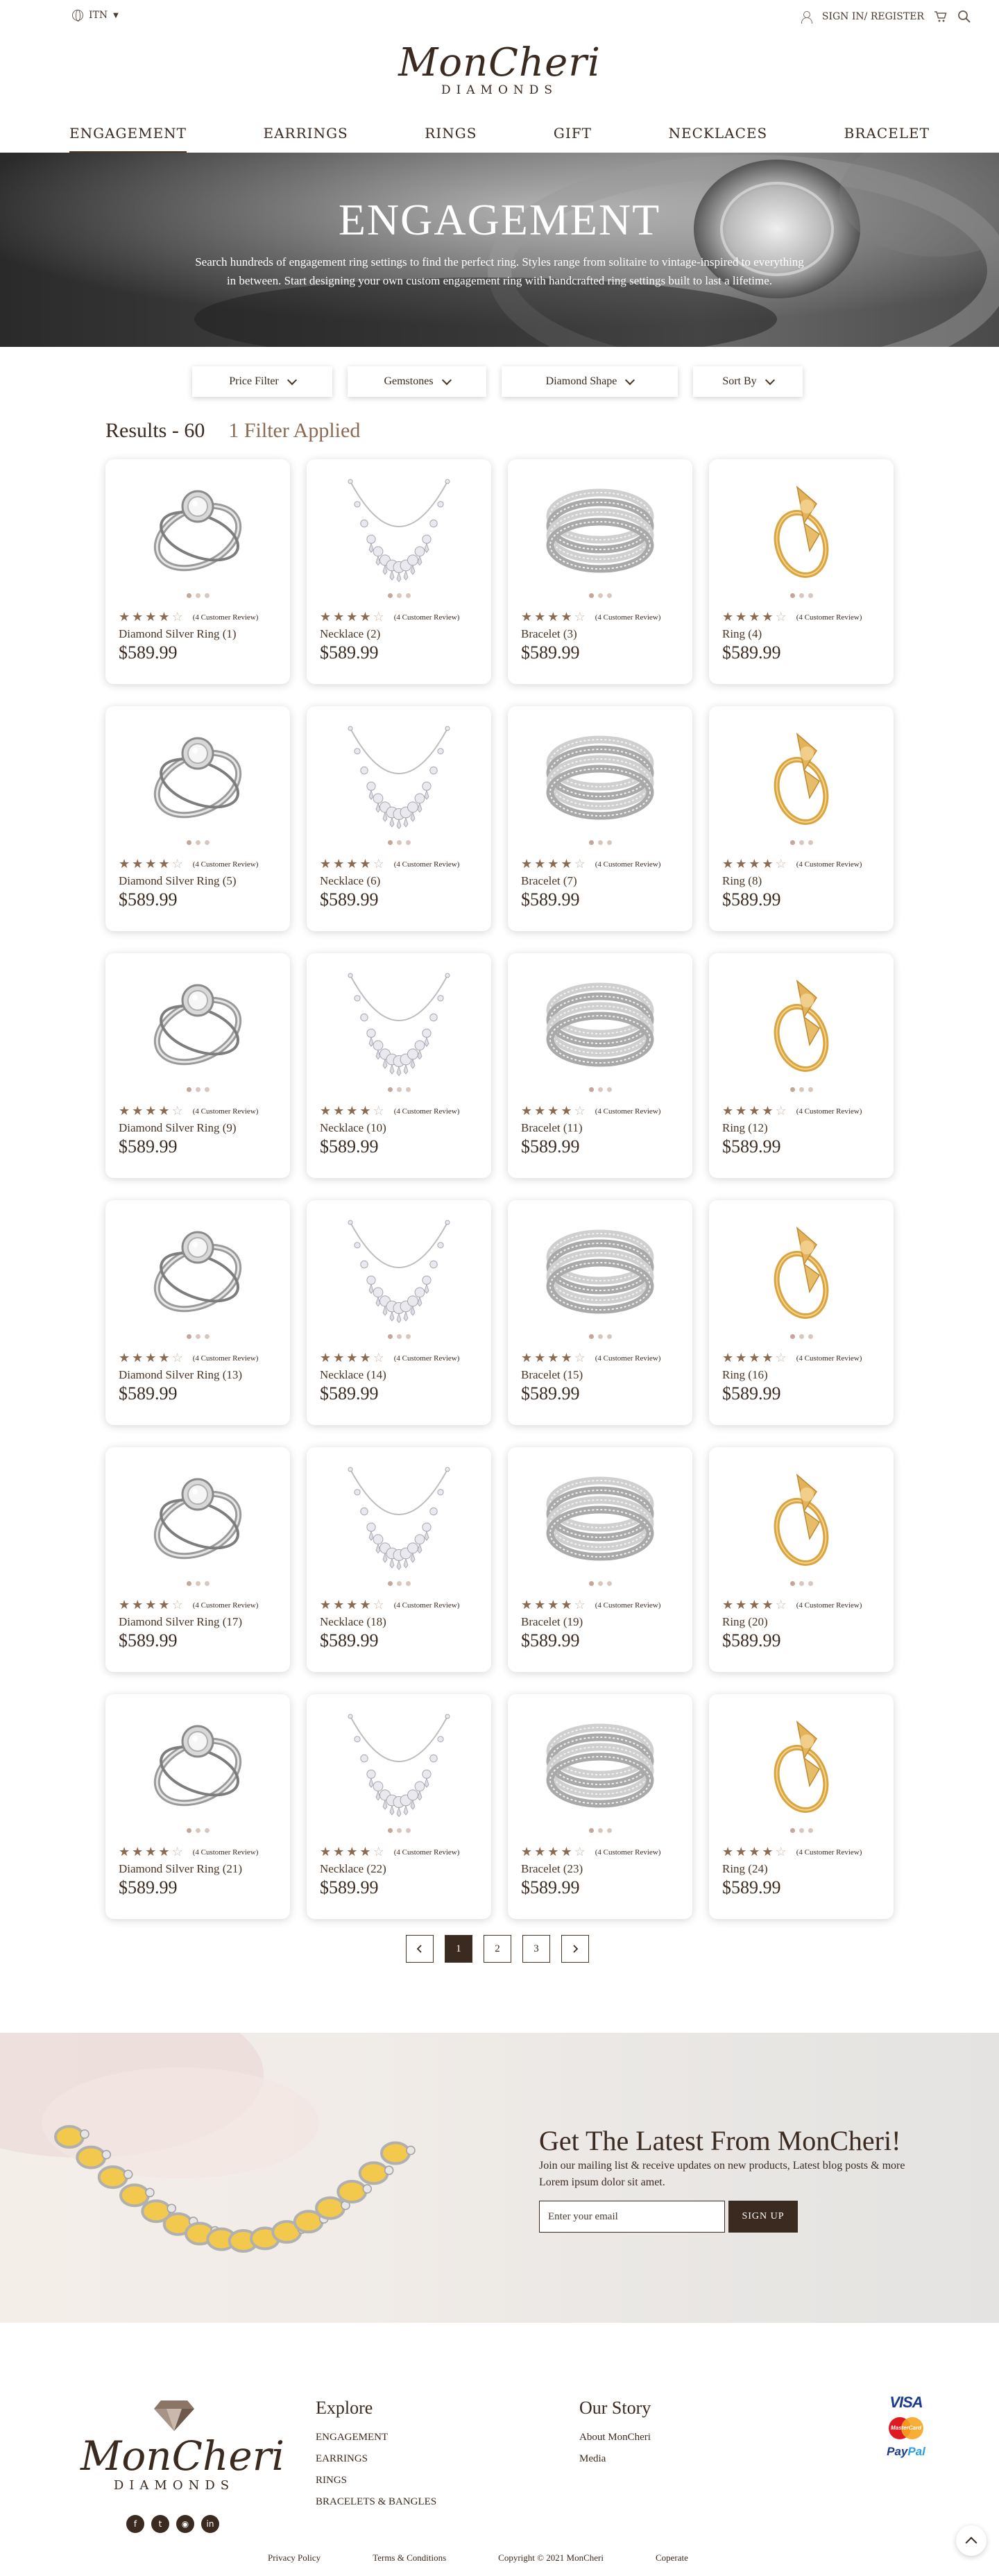 The height and width of the screenshot is (2576, 999). Describe the element at coordinates (458, 1949) in the screenshot. I see `page-button-1: 1` at that location.